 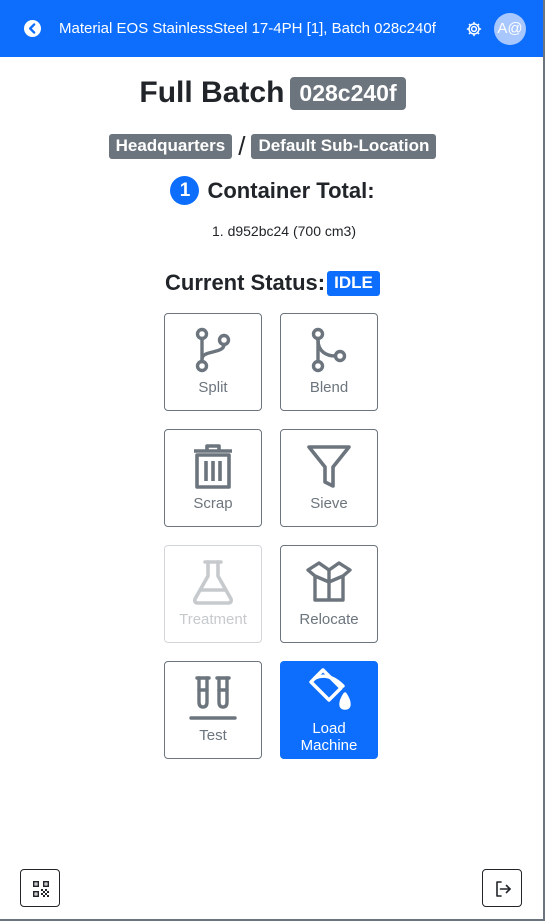 I want to click on split-button: Split, so click(x=213, y=362).